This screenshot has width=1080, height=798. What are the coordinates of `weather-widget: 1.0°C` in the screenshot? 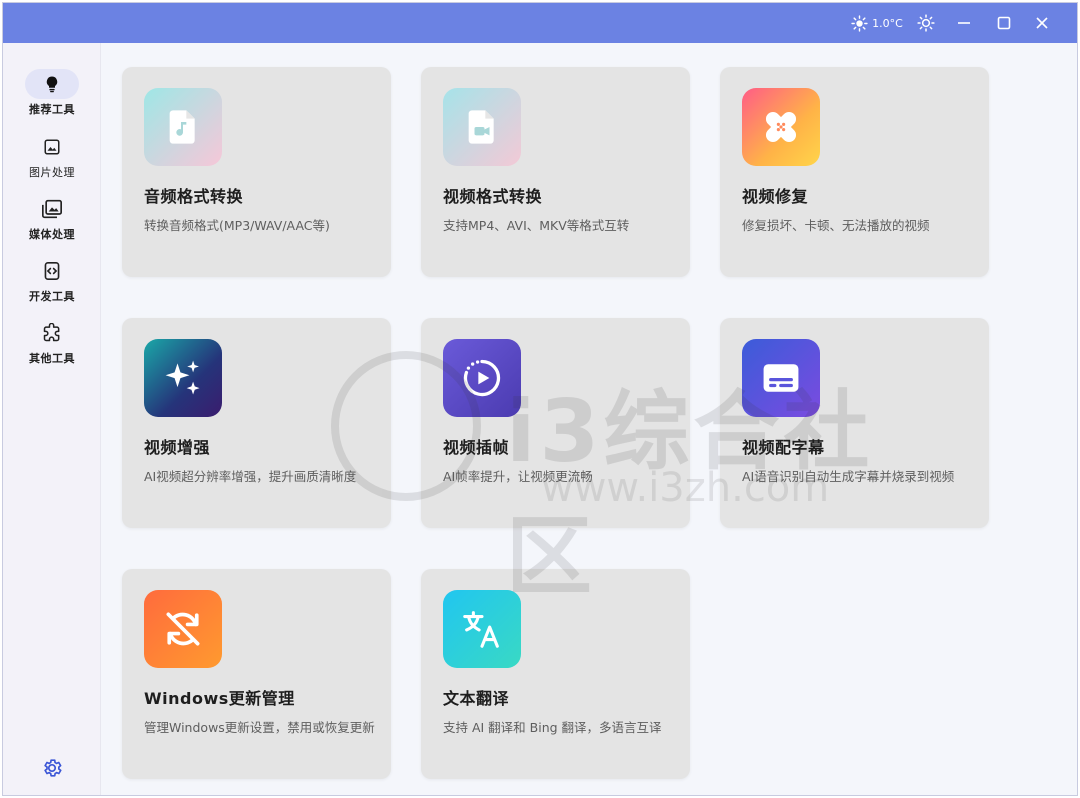 It's located at (877, 23).